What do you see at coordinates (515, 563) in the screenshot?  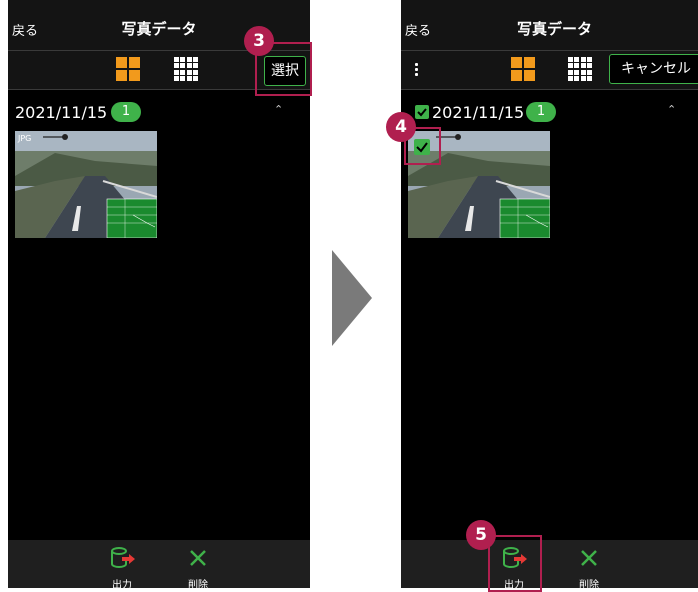 I see `callout-5-box` at bounding box center [515, 563].